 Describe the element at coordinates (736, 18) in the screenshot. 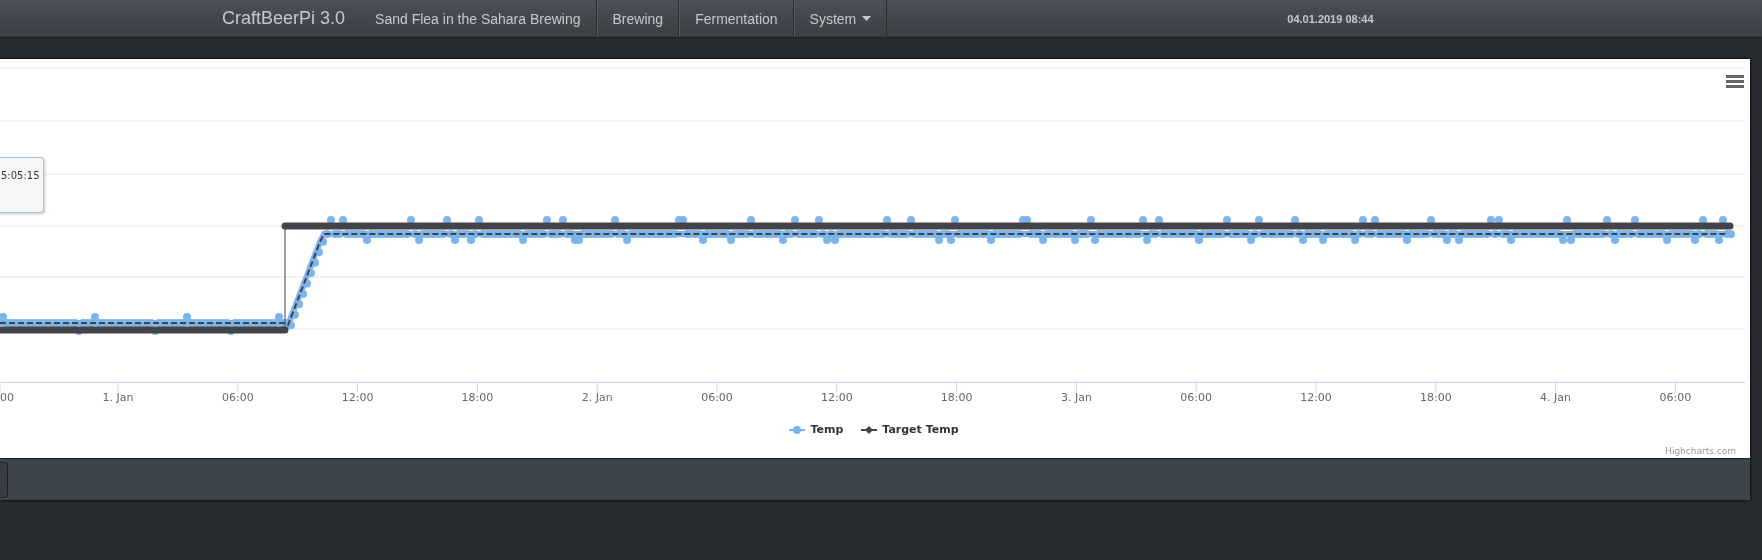

I see `nav-link: Fermentation` at that location.